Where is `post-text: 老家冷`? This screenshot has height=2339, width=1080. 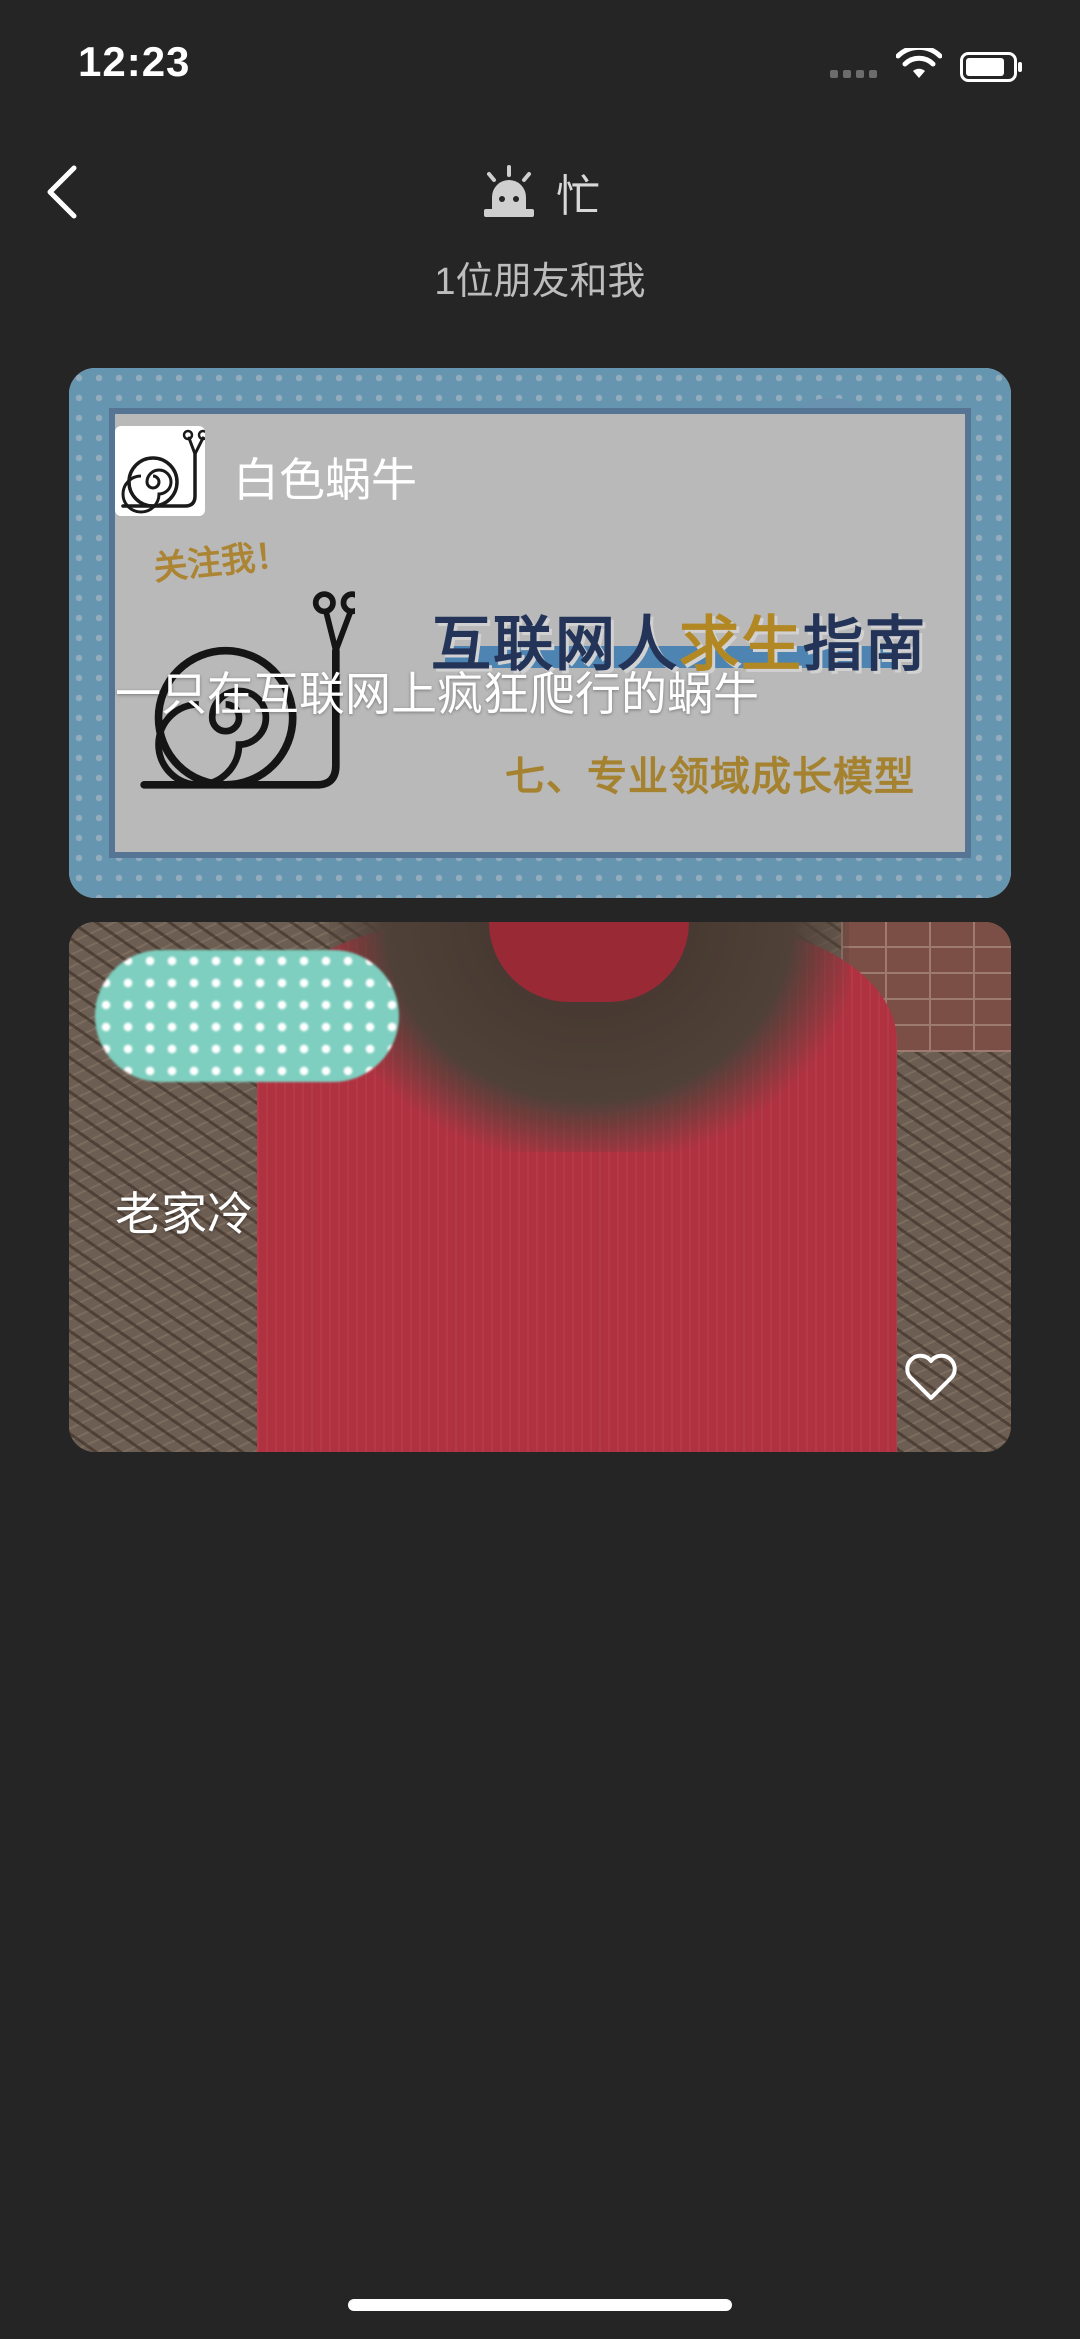 post-text: 老家冷 is located at coordinates (184, 1214).